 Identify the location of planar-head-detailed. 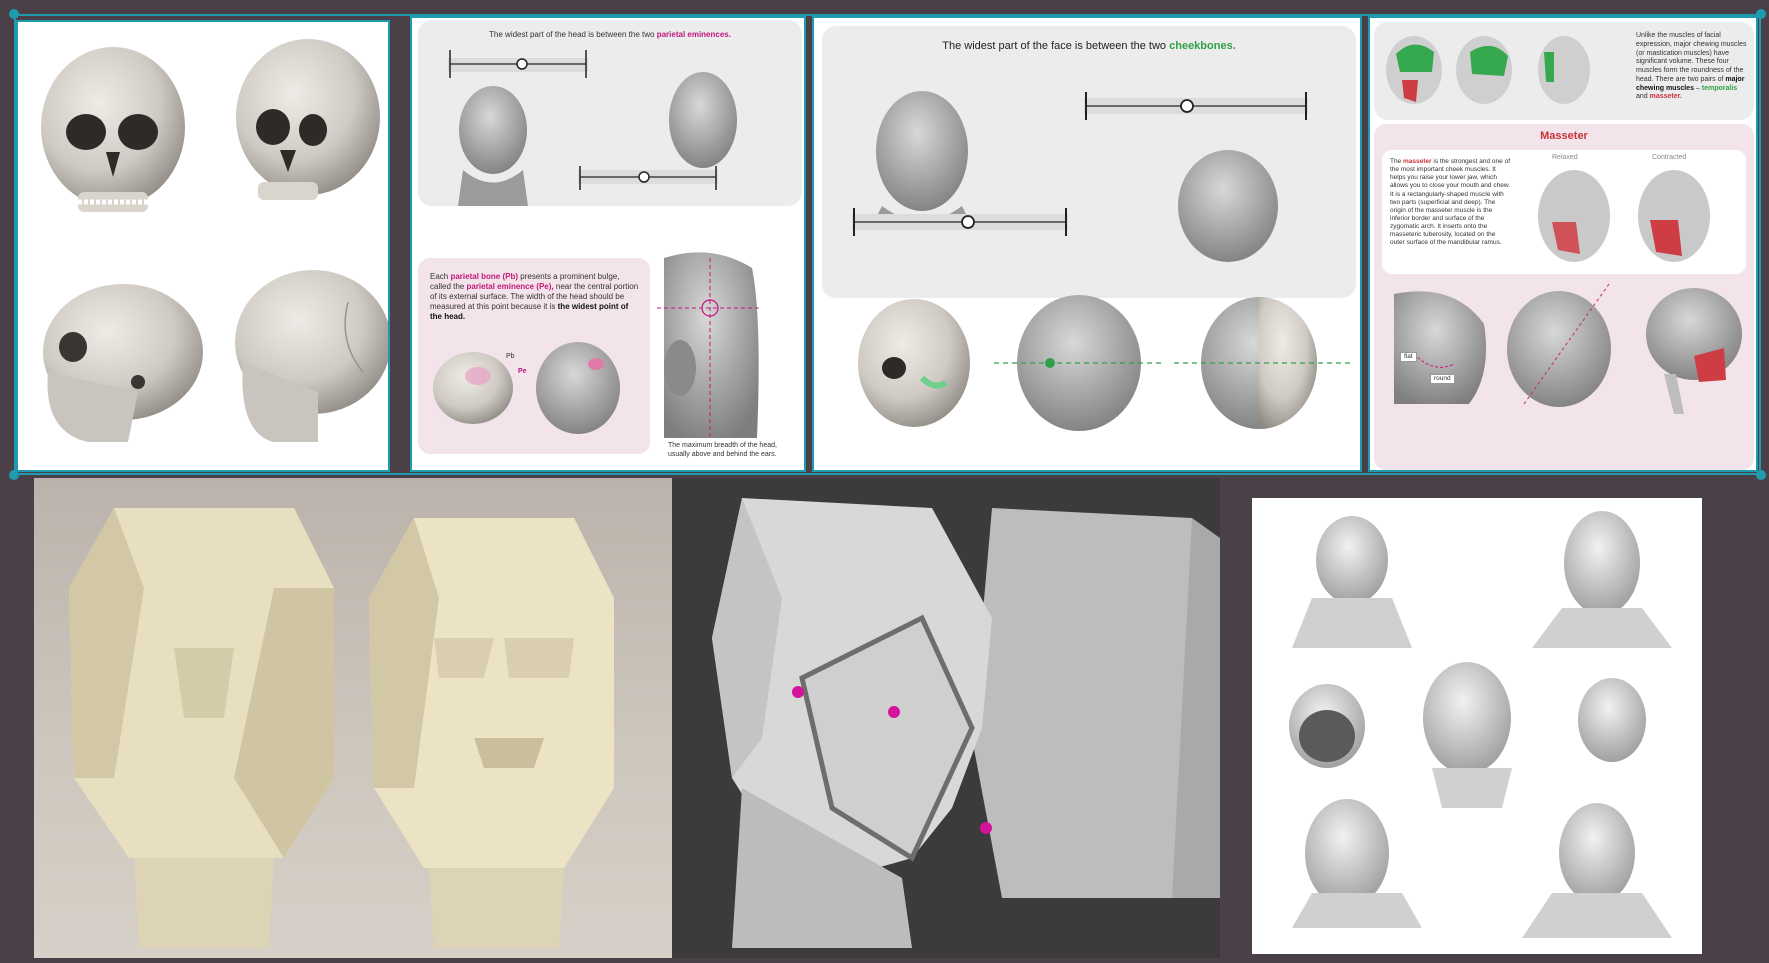
(491, 733).